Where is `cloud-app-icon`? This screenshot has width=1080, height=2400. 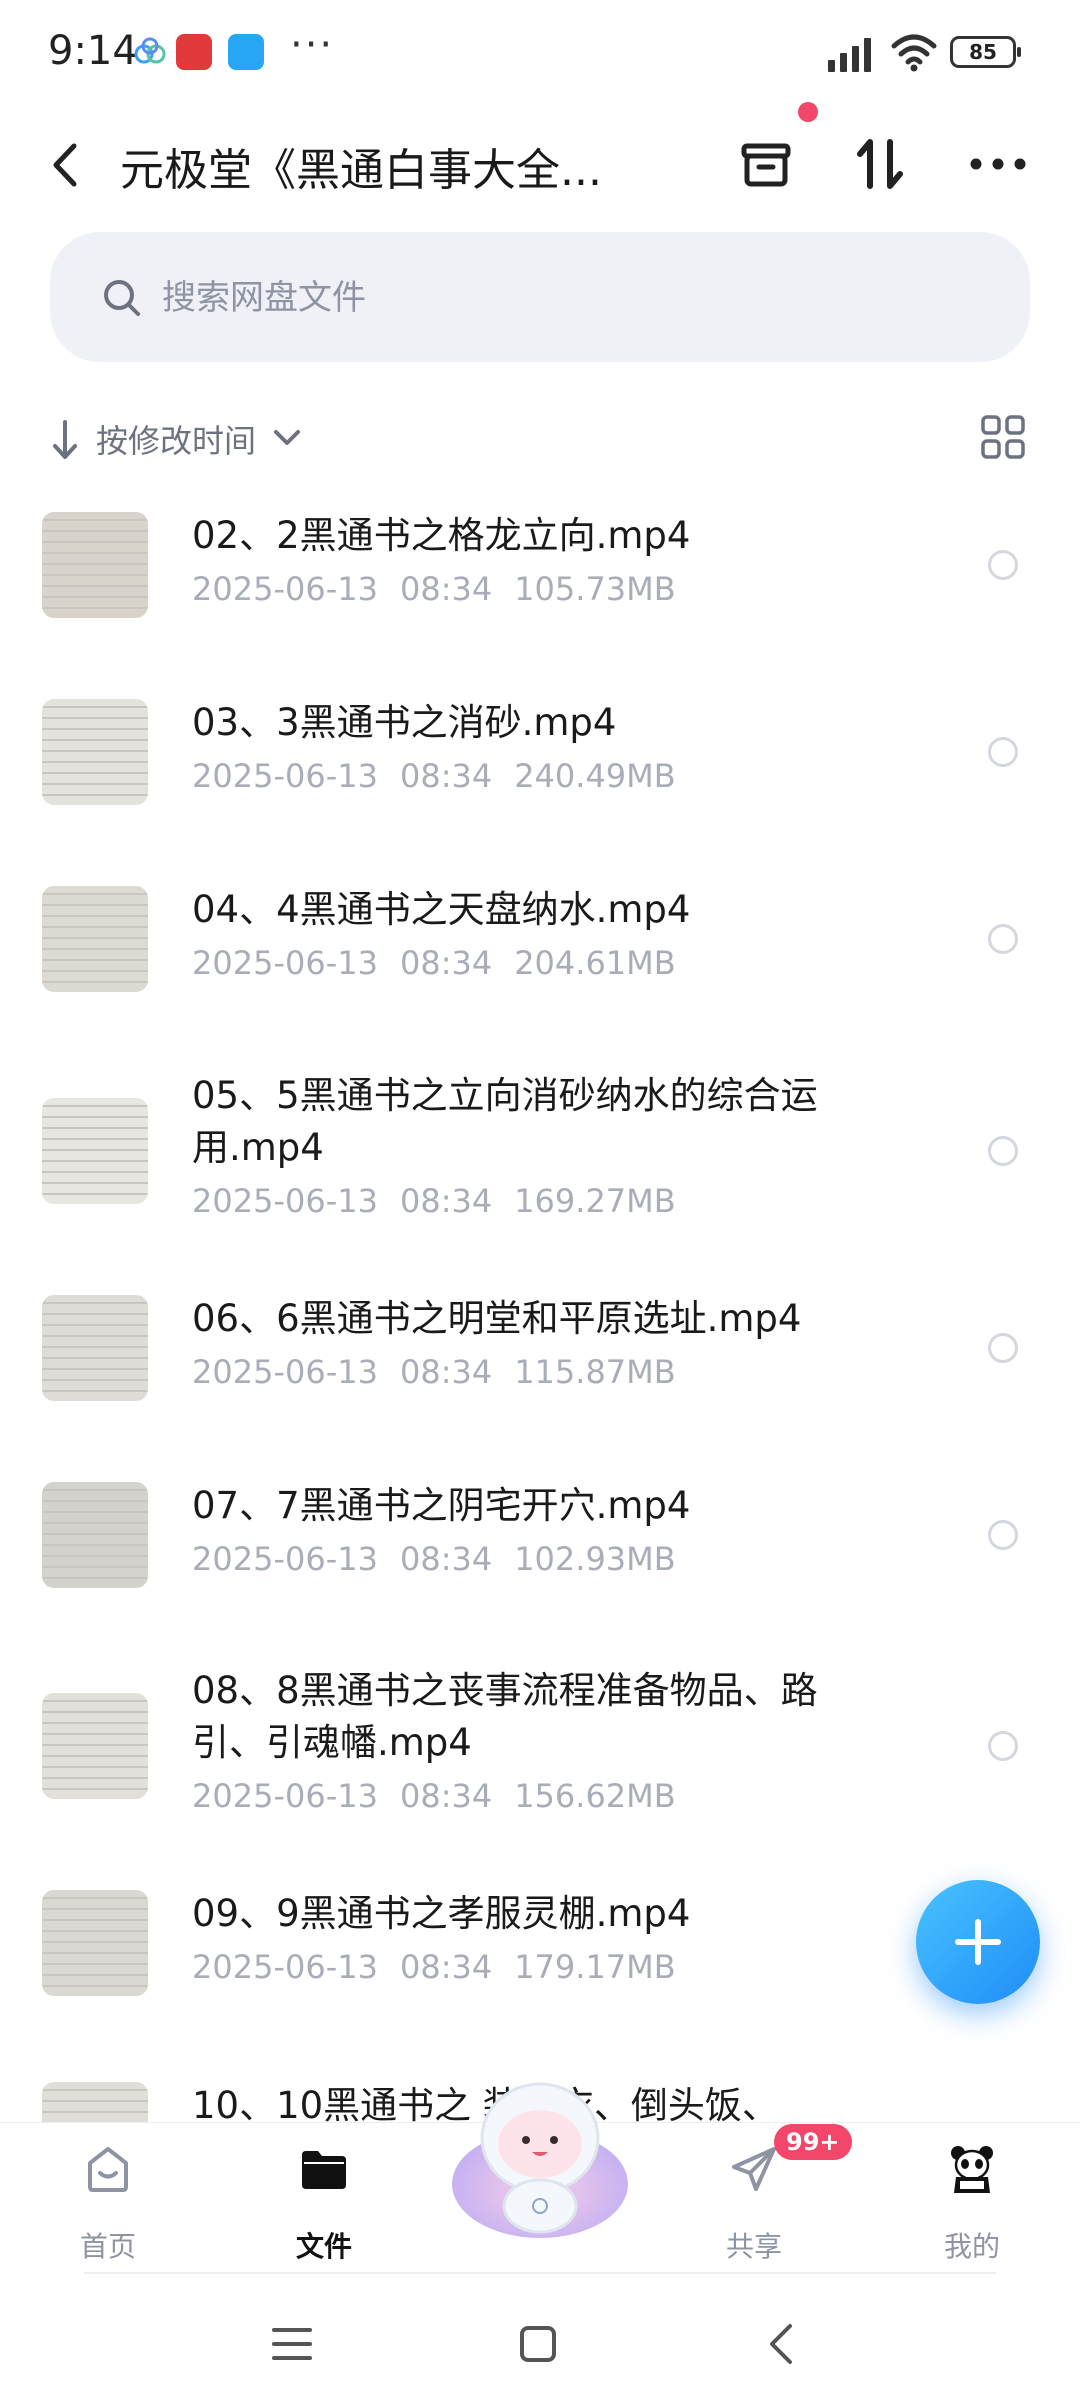 cloud-app-icon is located at coordinates (150, 52).